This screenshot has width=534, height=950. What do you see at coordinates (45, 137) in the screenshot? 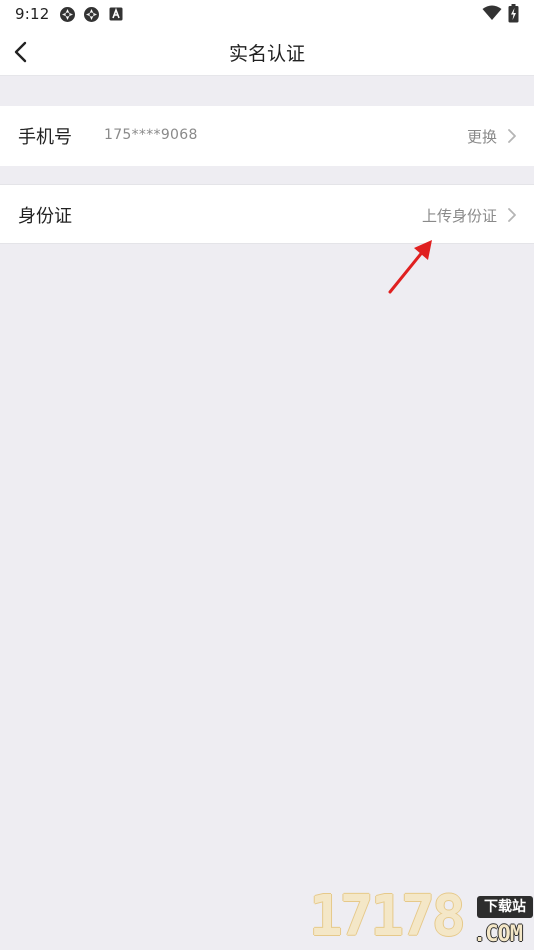
I see `phone-label: 手机号` at bounding box center [45, 137].